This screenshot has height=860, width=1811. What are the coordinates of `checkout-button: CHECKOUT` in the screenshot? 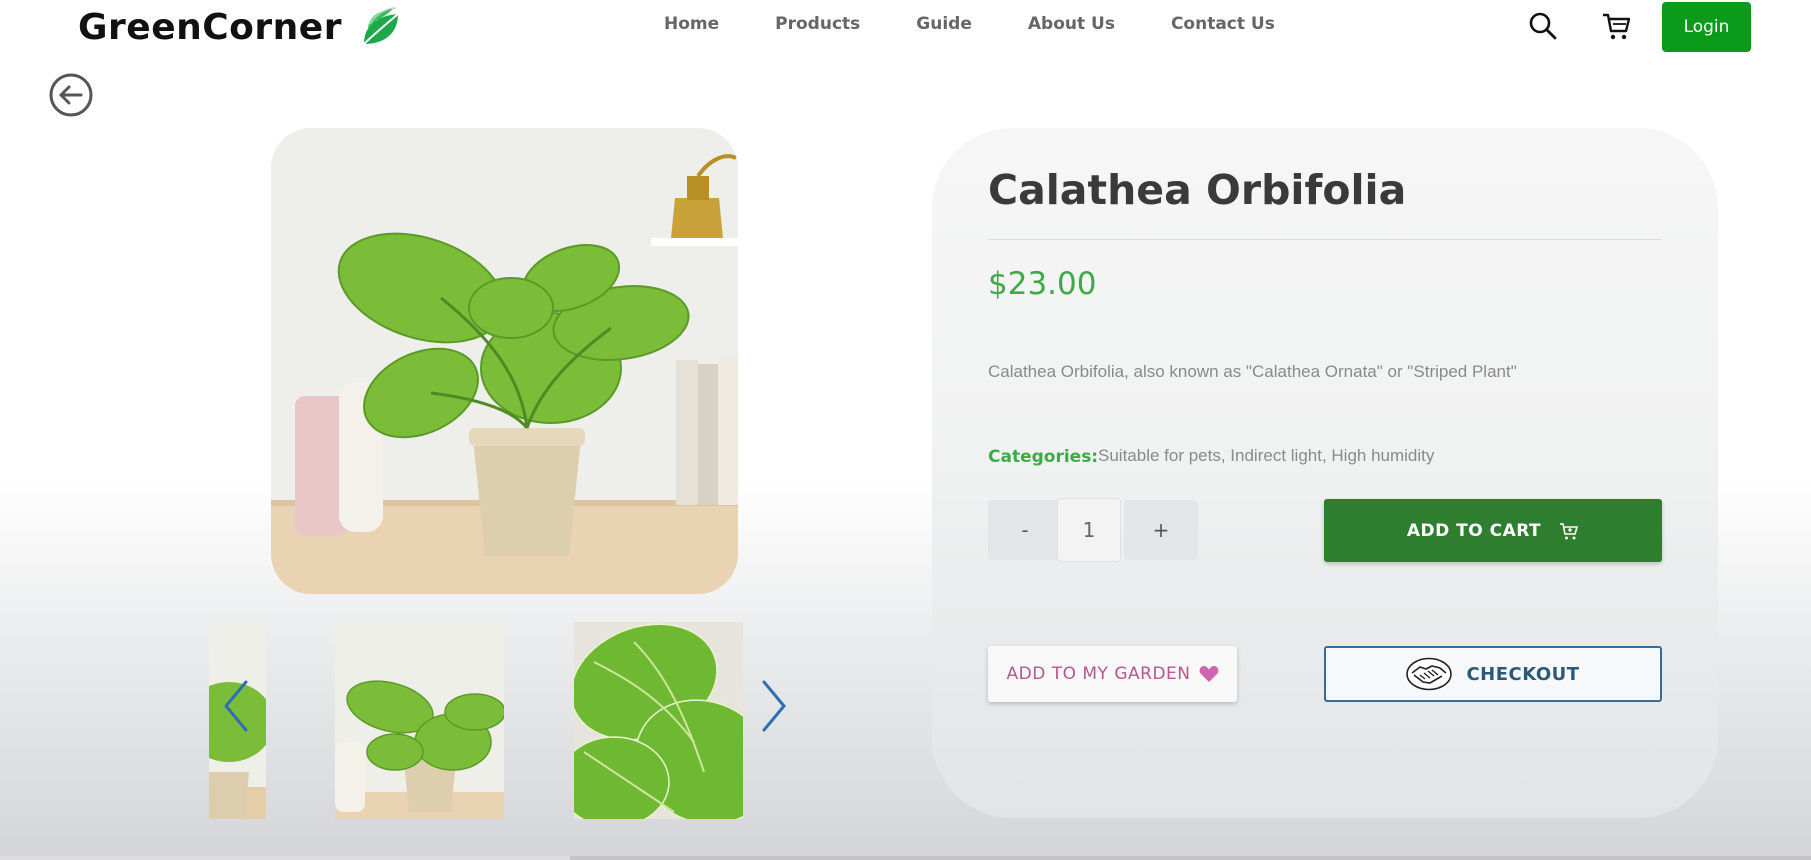 It's located at (1493, 674).